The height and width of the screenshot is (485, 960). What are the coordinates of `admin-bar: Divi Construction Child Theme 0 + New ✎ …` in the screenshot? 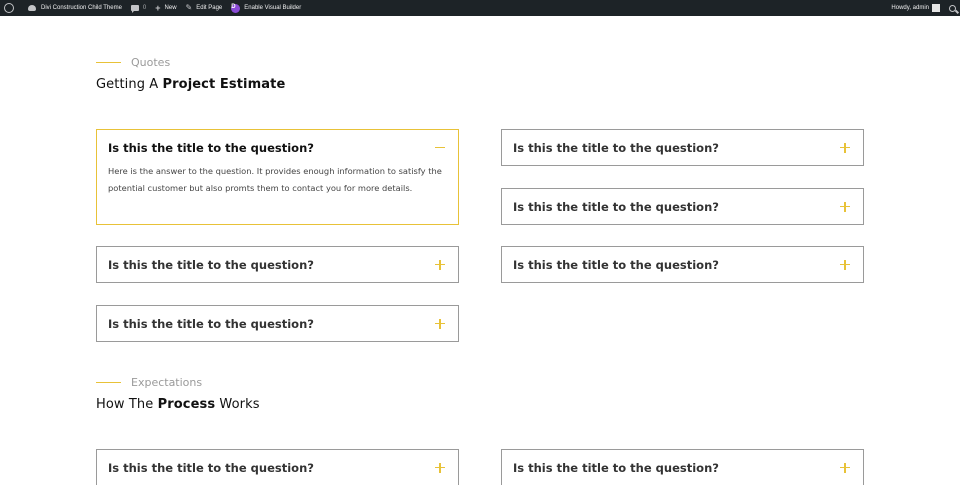 It's located at (480, 8).